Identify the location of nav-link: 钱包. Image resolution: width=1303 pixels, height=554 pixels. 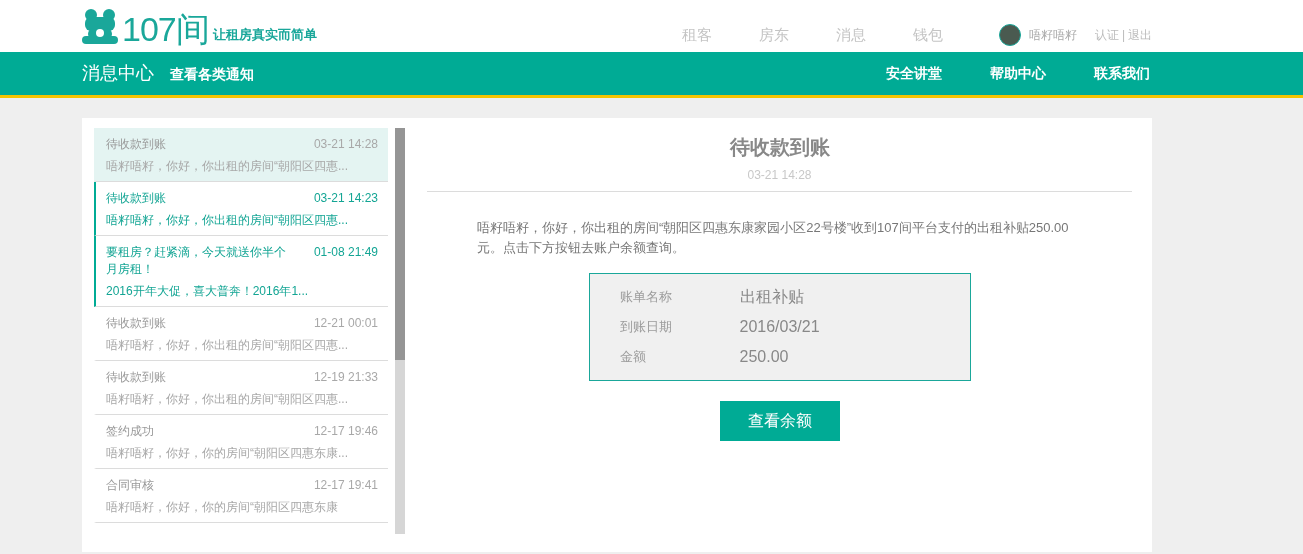
(928, 34).